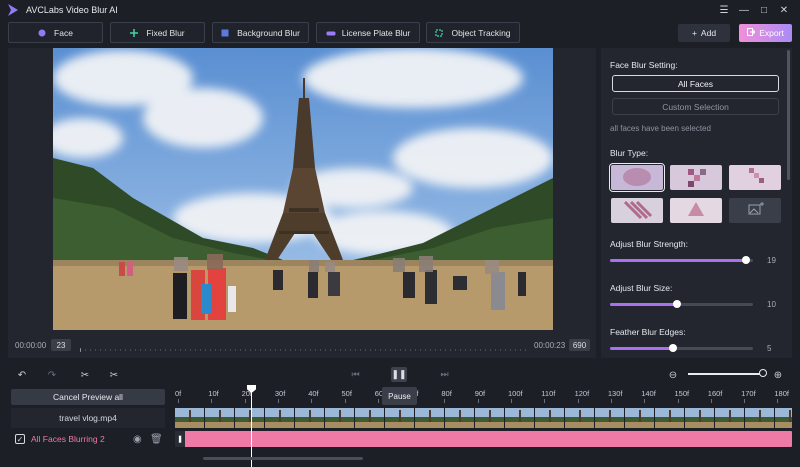 The height and width of the screenshot is (467, 800). Describe the element at coordinates (751, 33) in the screenshot. I see `export-icon` at that location.